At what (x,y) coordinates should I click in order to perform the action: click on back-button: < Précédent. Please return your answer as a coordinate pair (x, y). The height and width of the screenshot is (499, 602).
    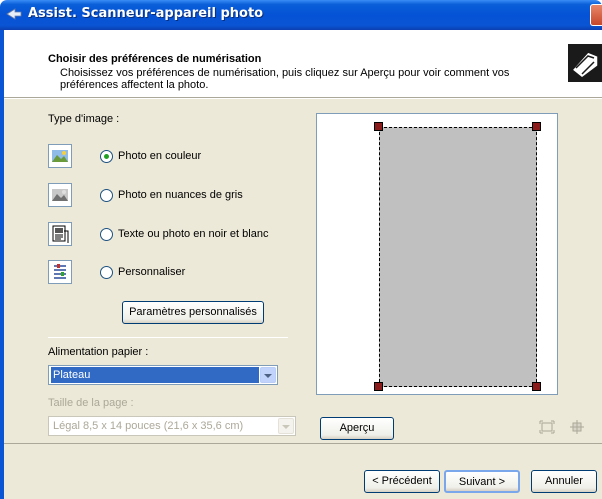
    Looking at the image, I should click on (402, 481).